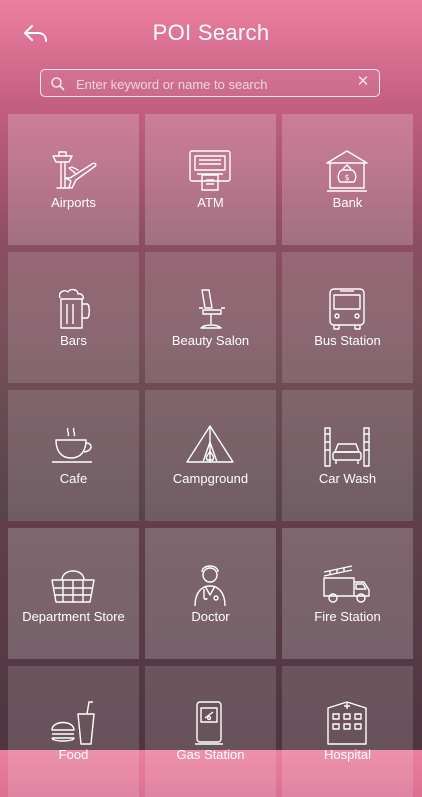 This screenshot has width=422, height=797. I want to click on category-department-store: Department Store, so click(73, 593).